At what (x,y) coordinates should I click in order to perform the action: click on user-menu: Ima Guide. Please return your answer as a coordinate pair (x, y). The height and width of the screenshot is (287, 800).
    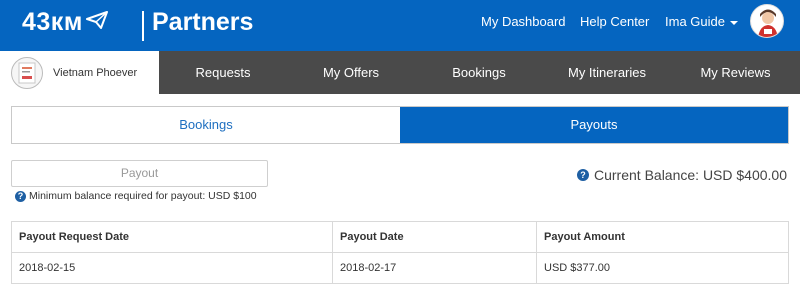
    Looking at the image, I should click on (701, 21).